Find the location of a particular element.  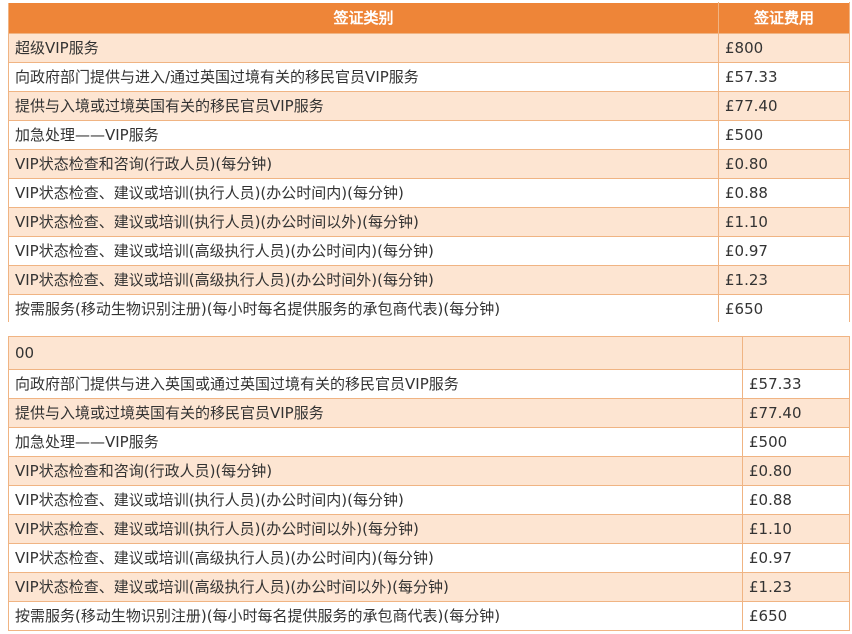

table-row: 超级VIP服务 £800 is located at coordinates (429, 48).